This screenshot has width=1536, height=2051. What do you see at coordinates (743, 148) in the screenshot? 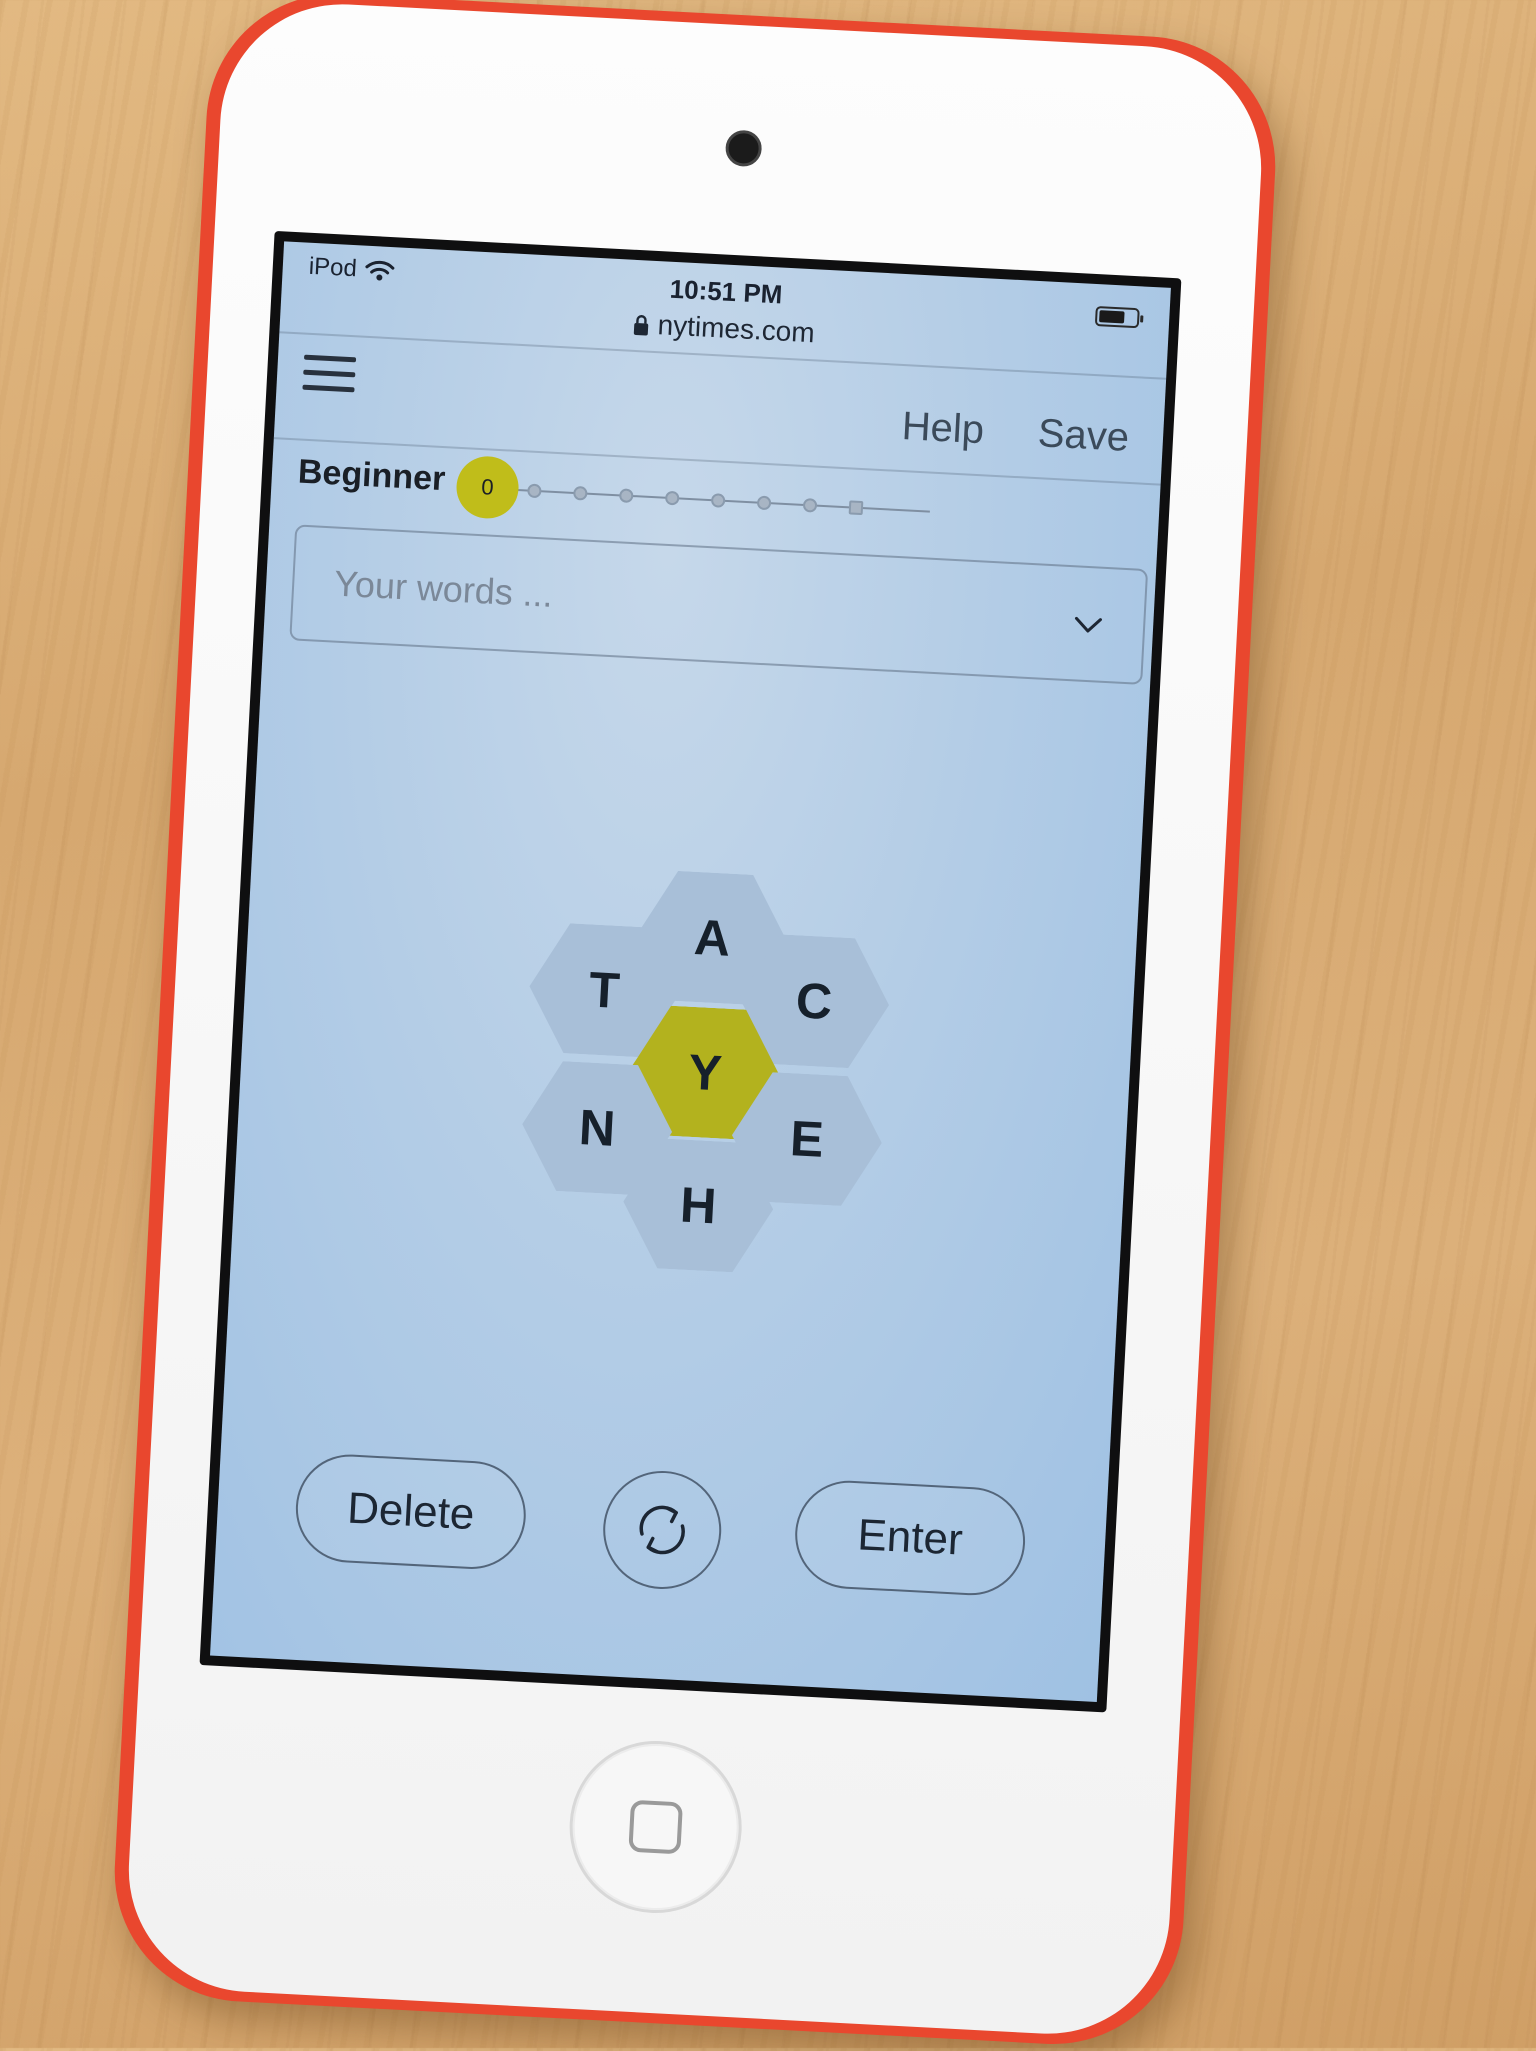
I see `front-camera` at bounding box center [743, 148].